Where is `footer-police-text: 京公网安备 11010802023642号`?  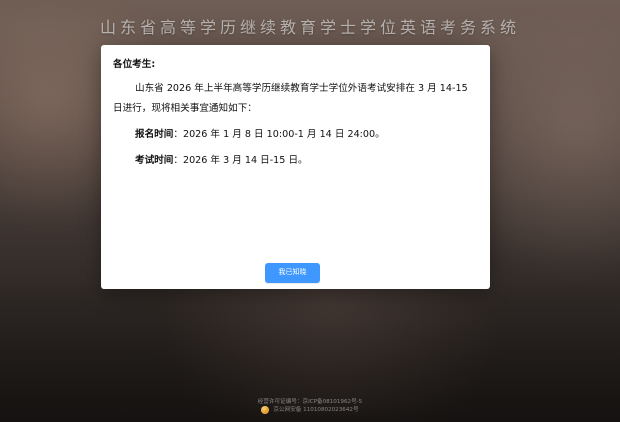 footer-police-text: 京公网安备 11010802023642号 is located at coordinates (316, 410).